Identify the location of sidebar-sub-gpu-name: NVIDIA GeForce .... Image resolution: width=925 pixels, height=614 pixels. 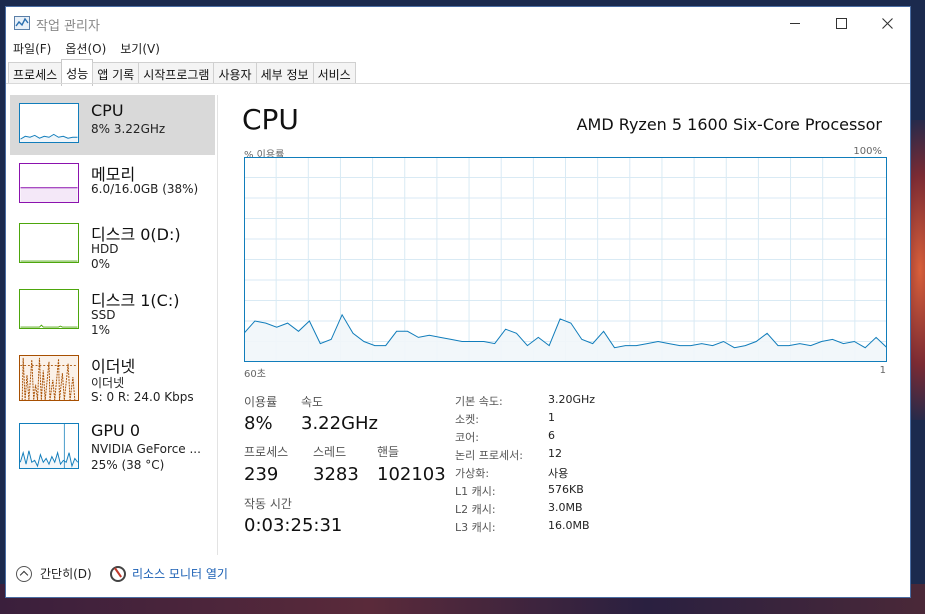
(146, 449).